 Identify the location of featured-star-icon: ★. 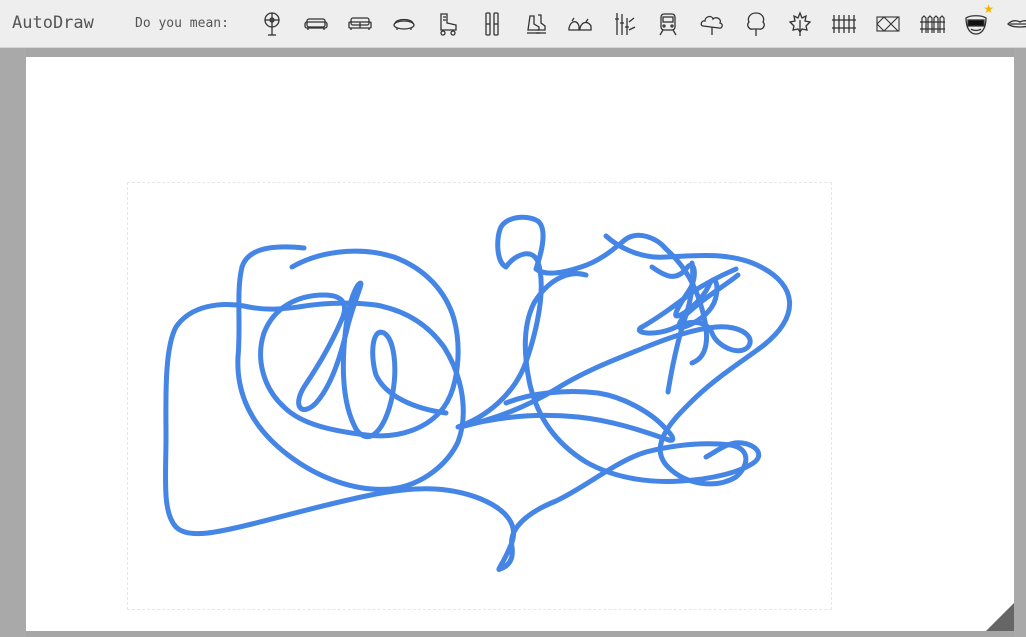
(988, 9).